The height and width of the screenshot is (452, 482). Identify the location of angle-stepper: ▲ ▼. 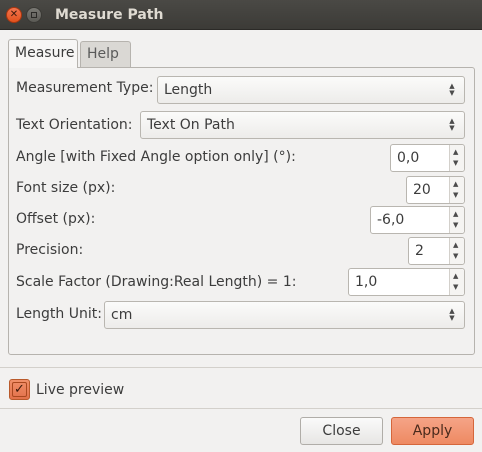
(456, 158).